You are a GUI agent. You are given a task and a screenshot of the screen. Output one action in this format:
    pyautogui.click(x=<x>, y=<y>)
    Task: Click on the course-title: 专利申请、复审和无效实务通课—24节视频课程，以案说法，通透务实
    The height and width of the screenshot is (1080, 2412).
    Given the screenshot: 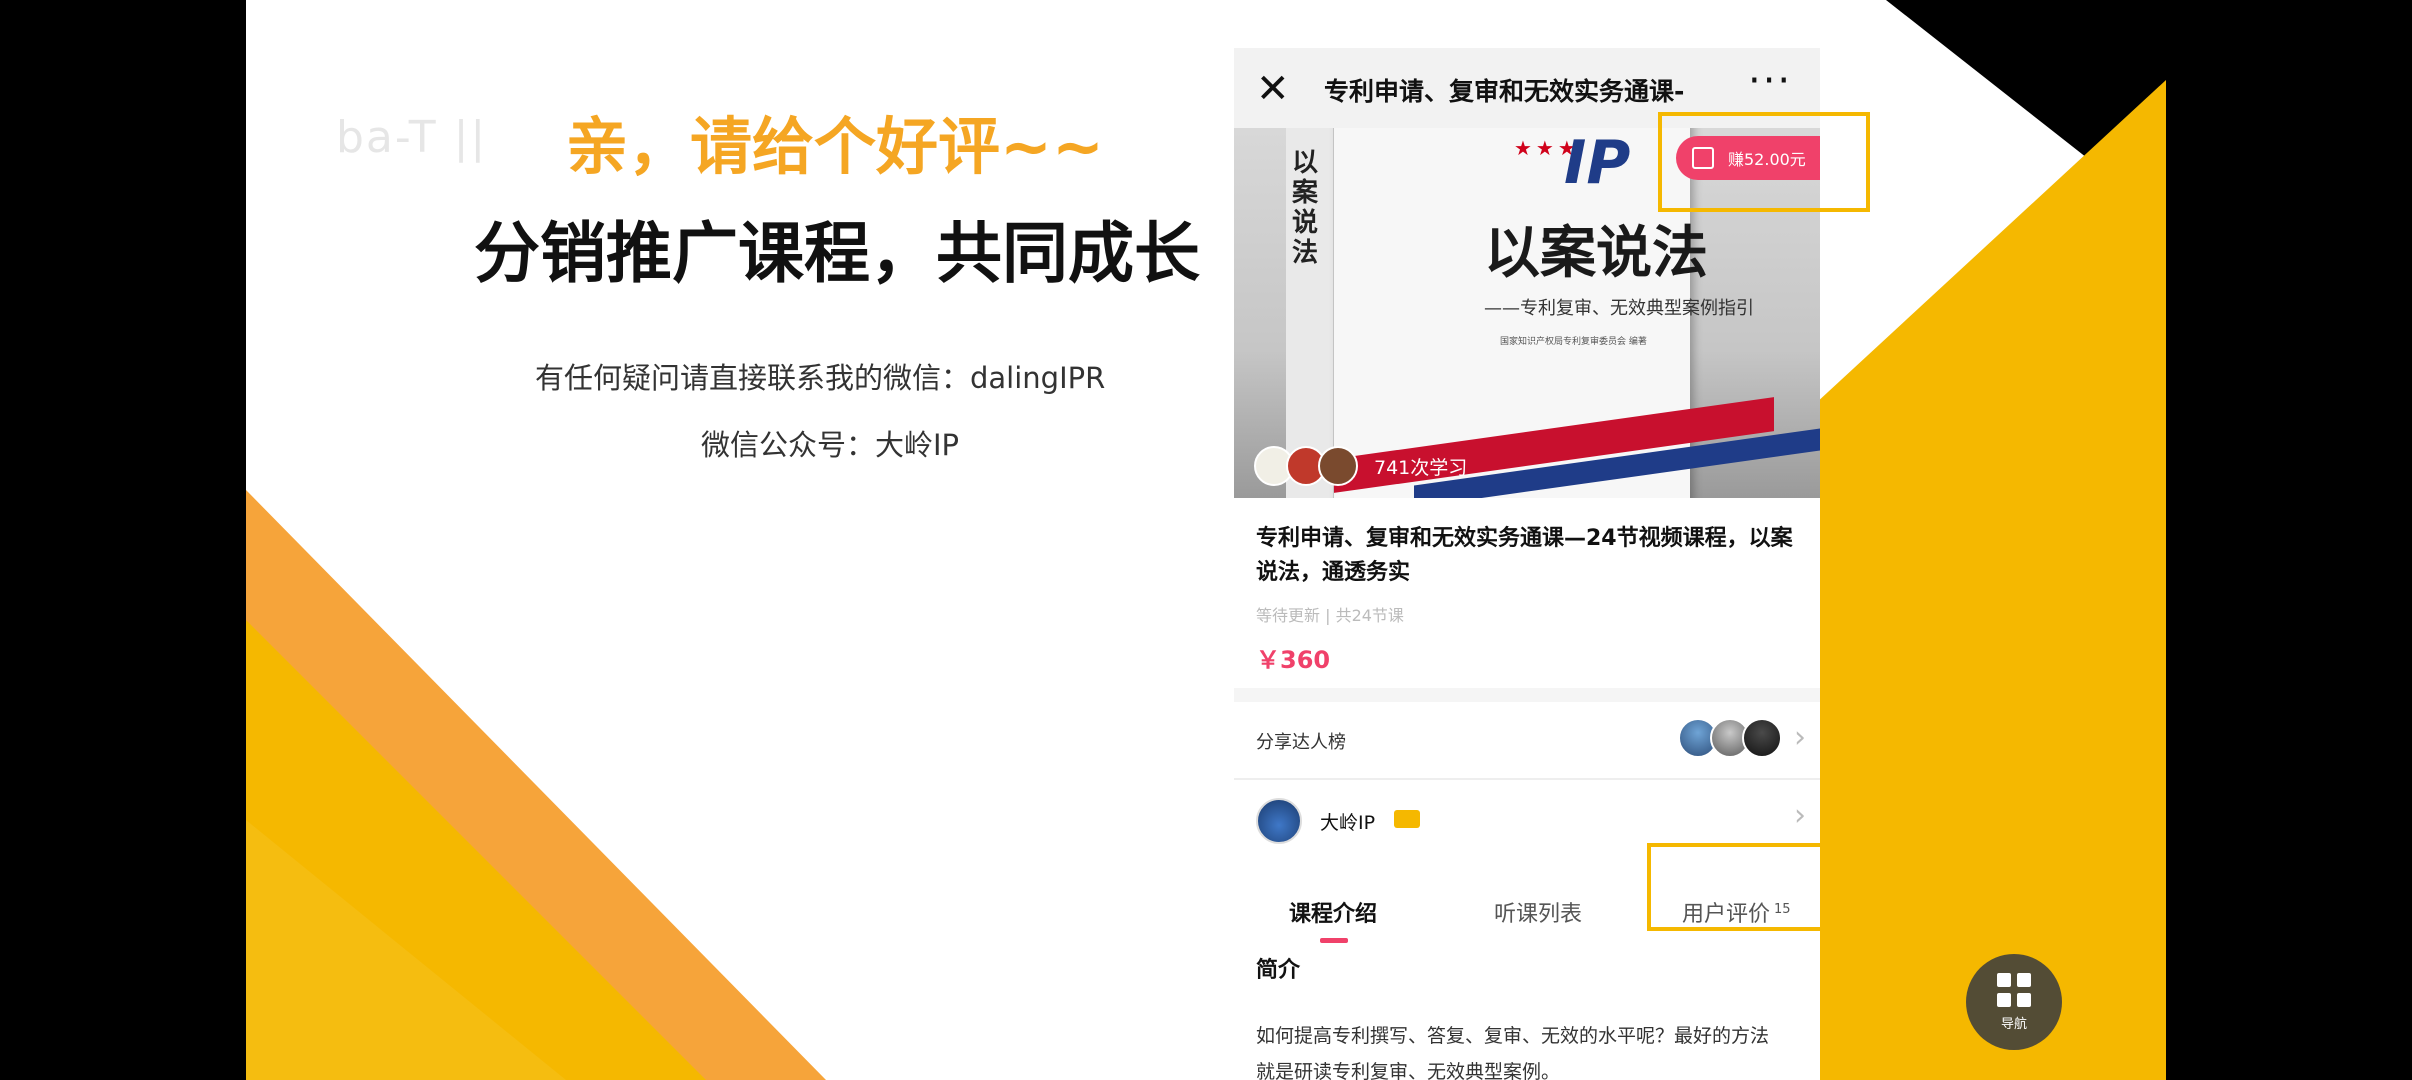 What is the action you would take?
    pyautogui.click(x=1526, y=556)
    